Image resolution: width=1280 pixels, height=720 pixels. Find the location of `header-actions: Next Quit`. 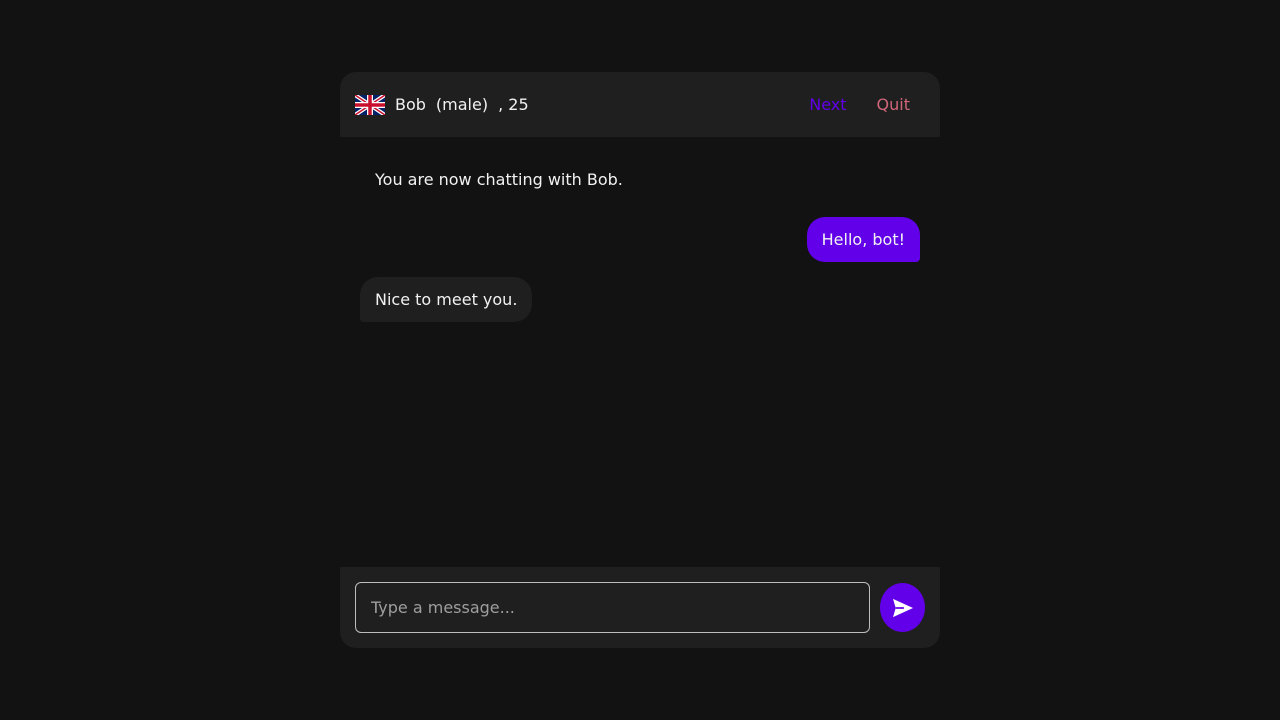

header-actions: Next Quit is located at coordinates (859, 104).